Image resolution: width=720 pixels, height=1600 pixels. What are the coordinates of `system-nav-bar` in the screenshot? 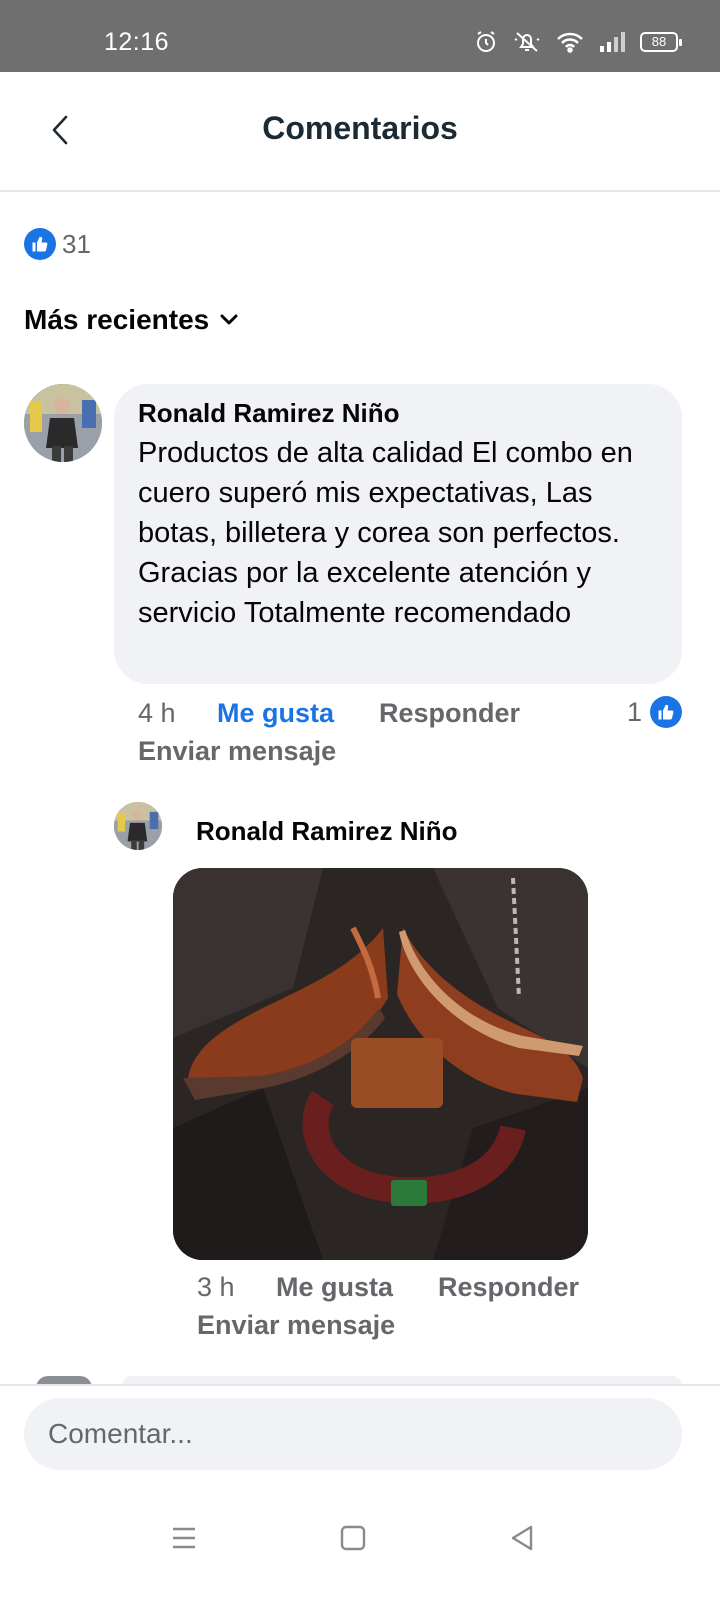 It's located at (360, 1543).